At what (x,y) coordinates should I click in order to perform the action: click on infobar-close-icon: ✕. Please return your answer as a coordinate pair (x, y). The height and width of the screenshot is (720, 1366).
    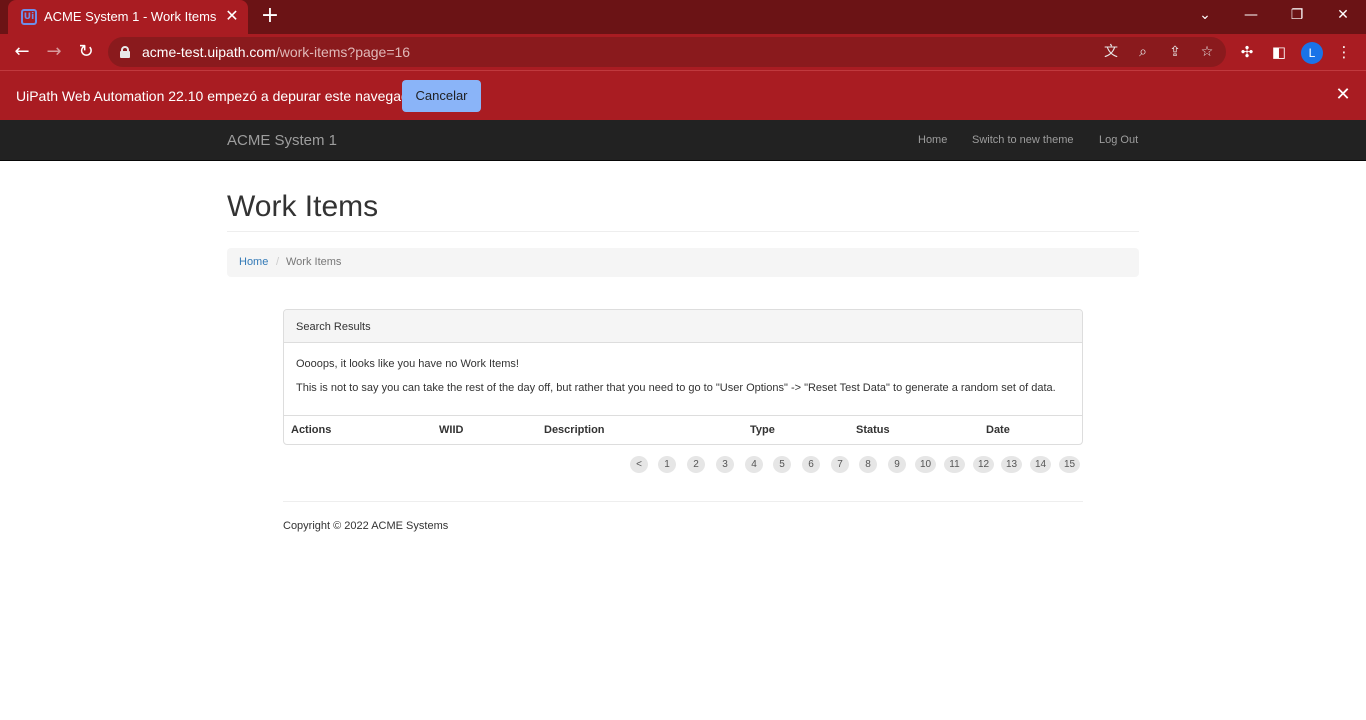
    Looking at the image, I should click on (1343, 95).